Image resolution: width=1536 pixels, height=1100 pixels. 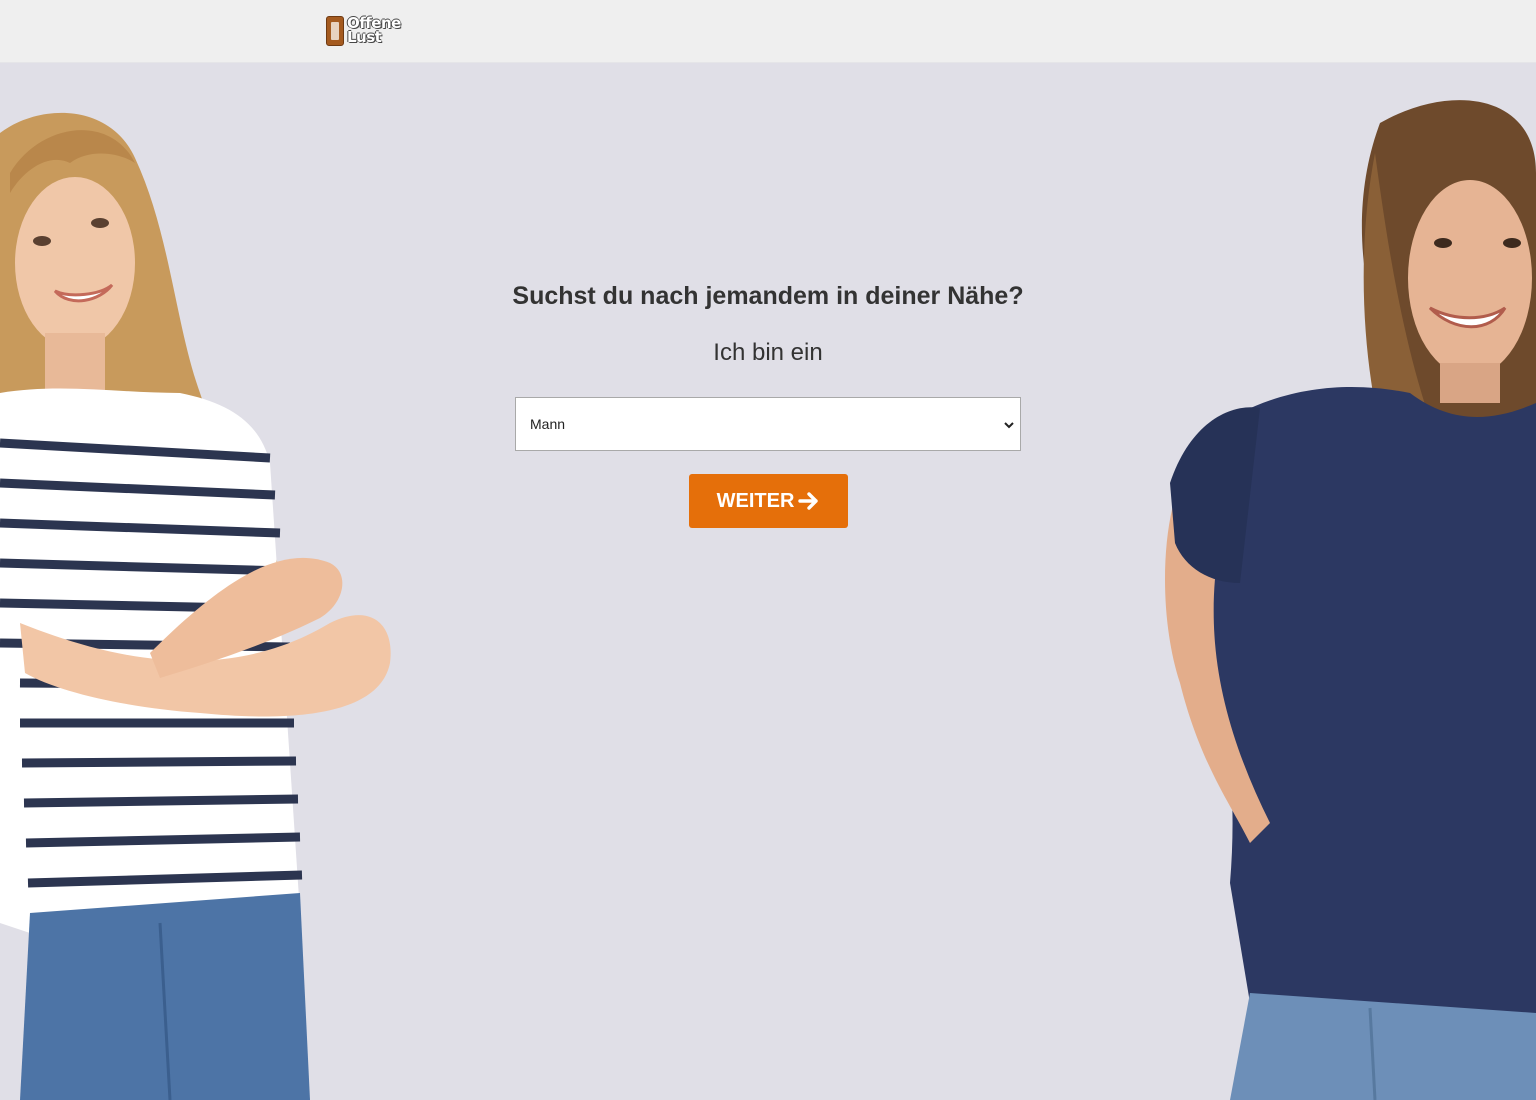 I want to click on logo-text-line2: Lust, so click(x=364, y=37).